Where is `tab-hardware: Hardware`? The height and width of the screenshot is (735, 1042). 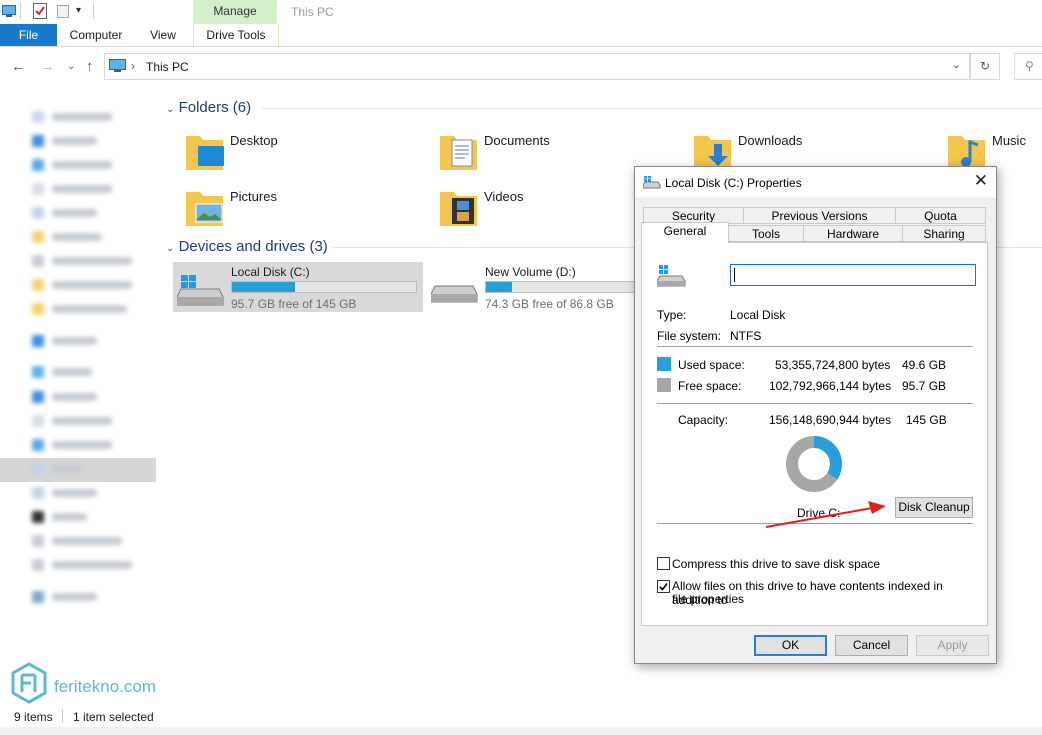
tab-hardware: Hardware is located at coordinates (853, 233).